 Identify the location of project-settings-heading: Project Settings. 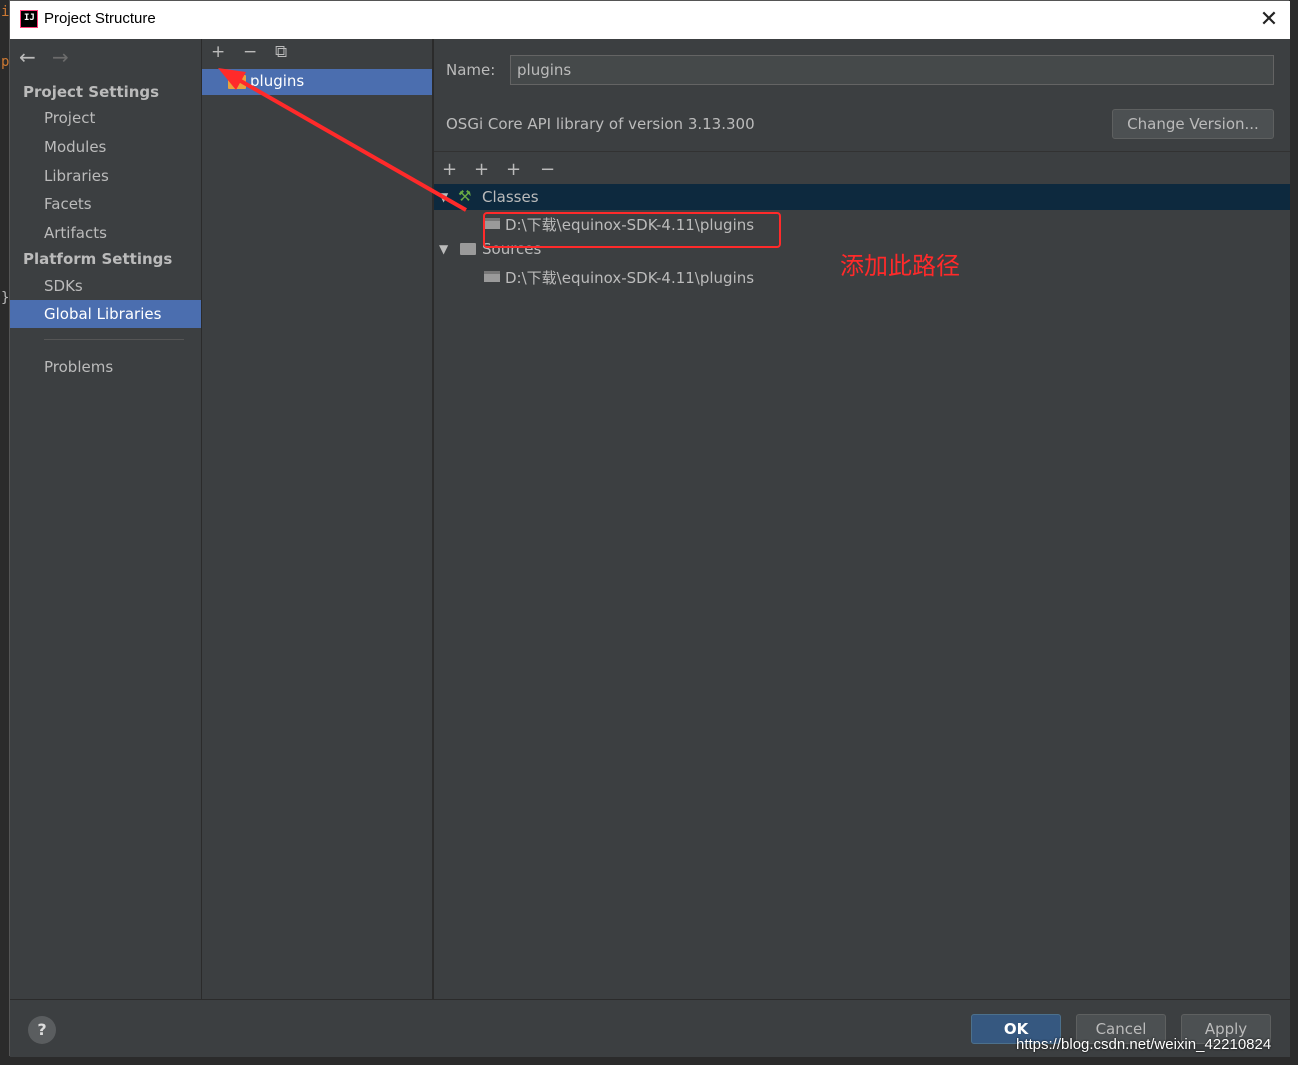
(91, 92).